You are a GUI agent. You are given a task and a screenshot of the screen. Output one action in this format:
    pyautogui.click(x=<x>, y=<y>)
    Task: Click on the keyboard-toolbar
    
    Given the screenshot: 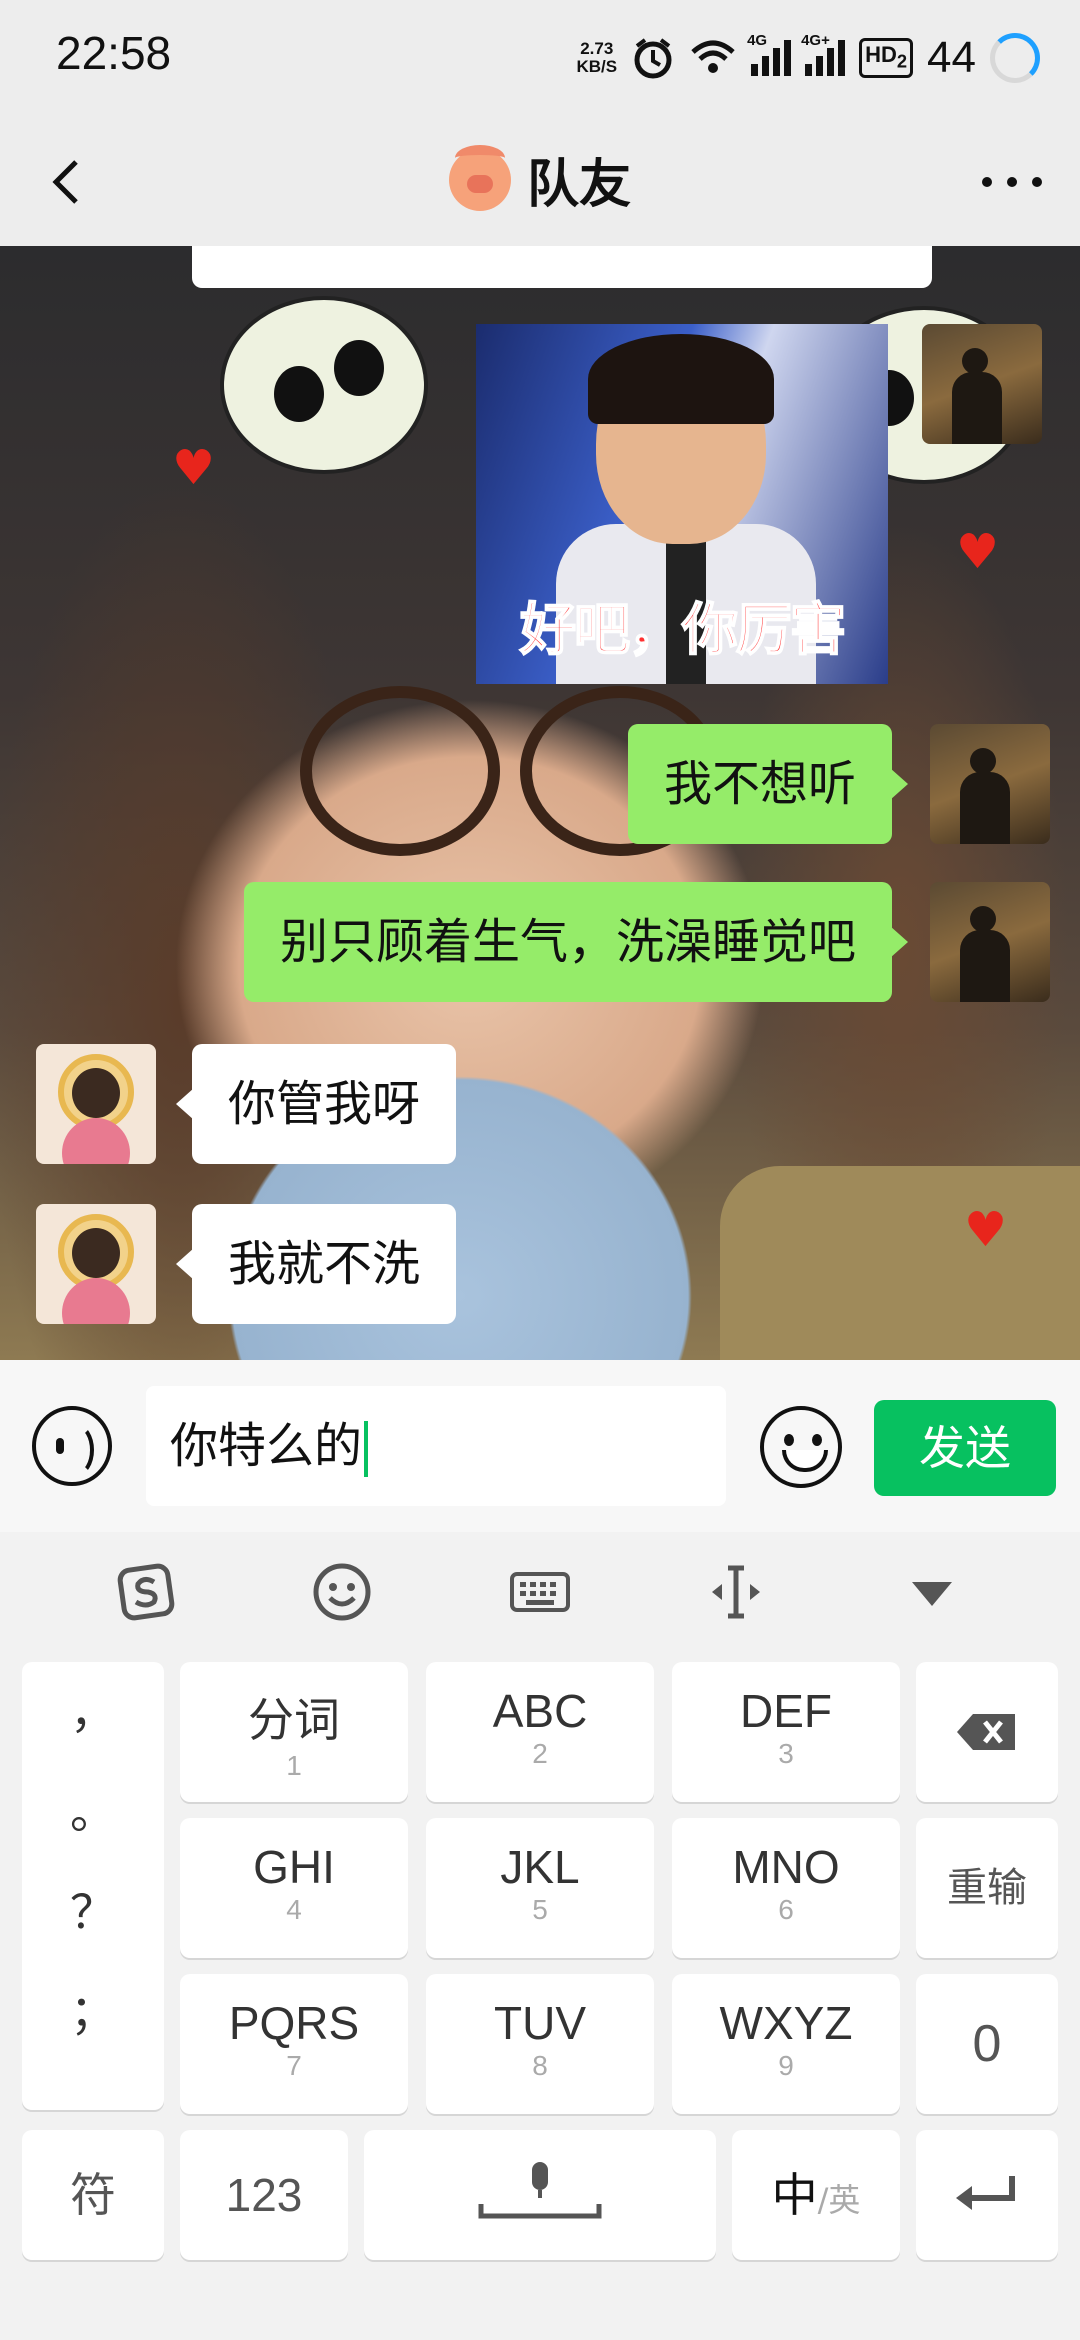 What is the action you would take?
    pyautogui.click(x=540, y=1592)
    